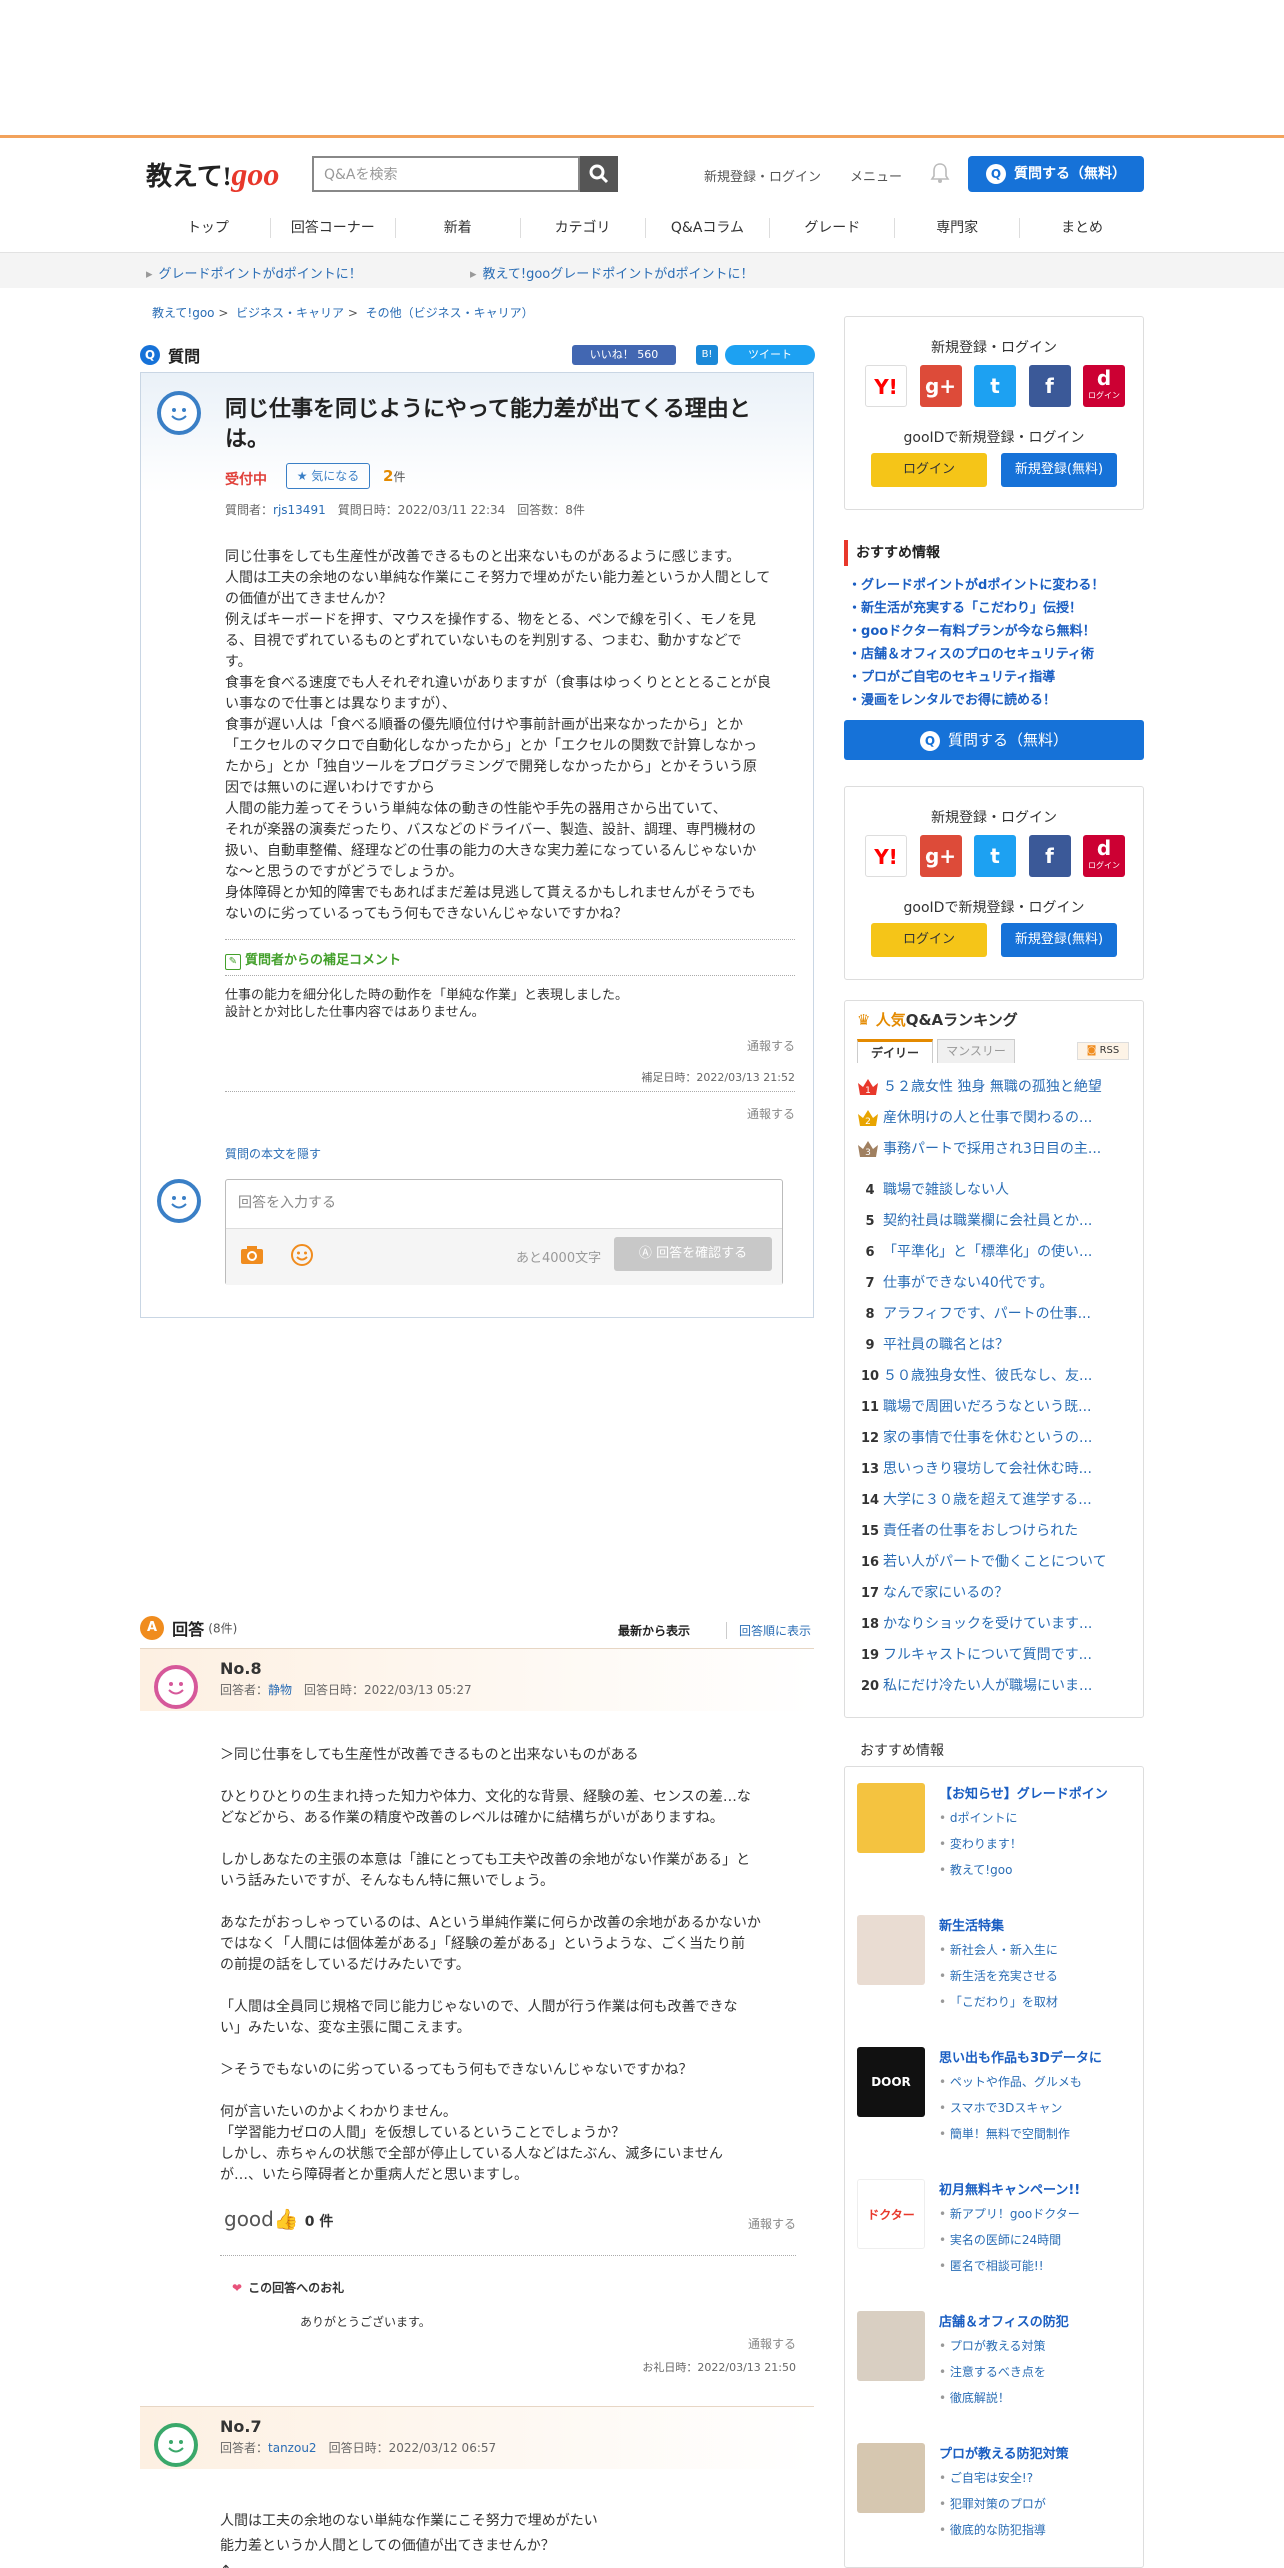 Image resolution: width=1284 pixels, height=2568 pixels. What do you see at coordinates (998, 585) in the screenshot?
I see `recommended-link: グレードポイントがdポイントに変わる！` at bounding box center [998, 585].